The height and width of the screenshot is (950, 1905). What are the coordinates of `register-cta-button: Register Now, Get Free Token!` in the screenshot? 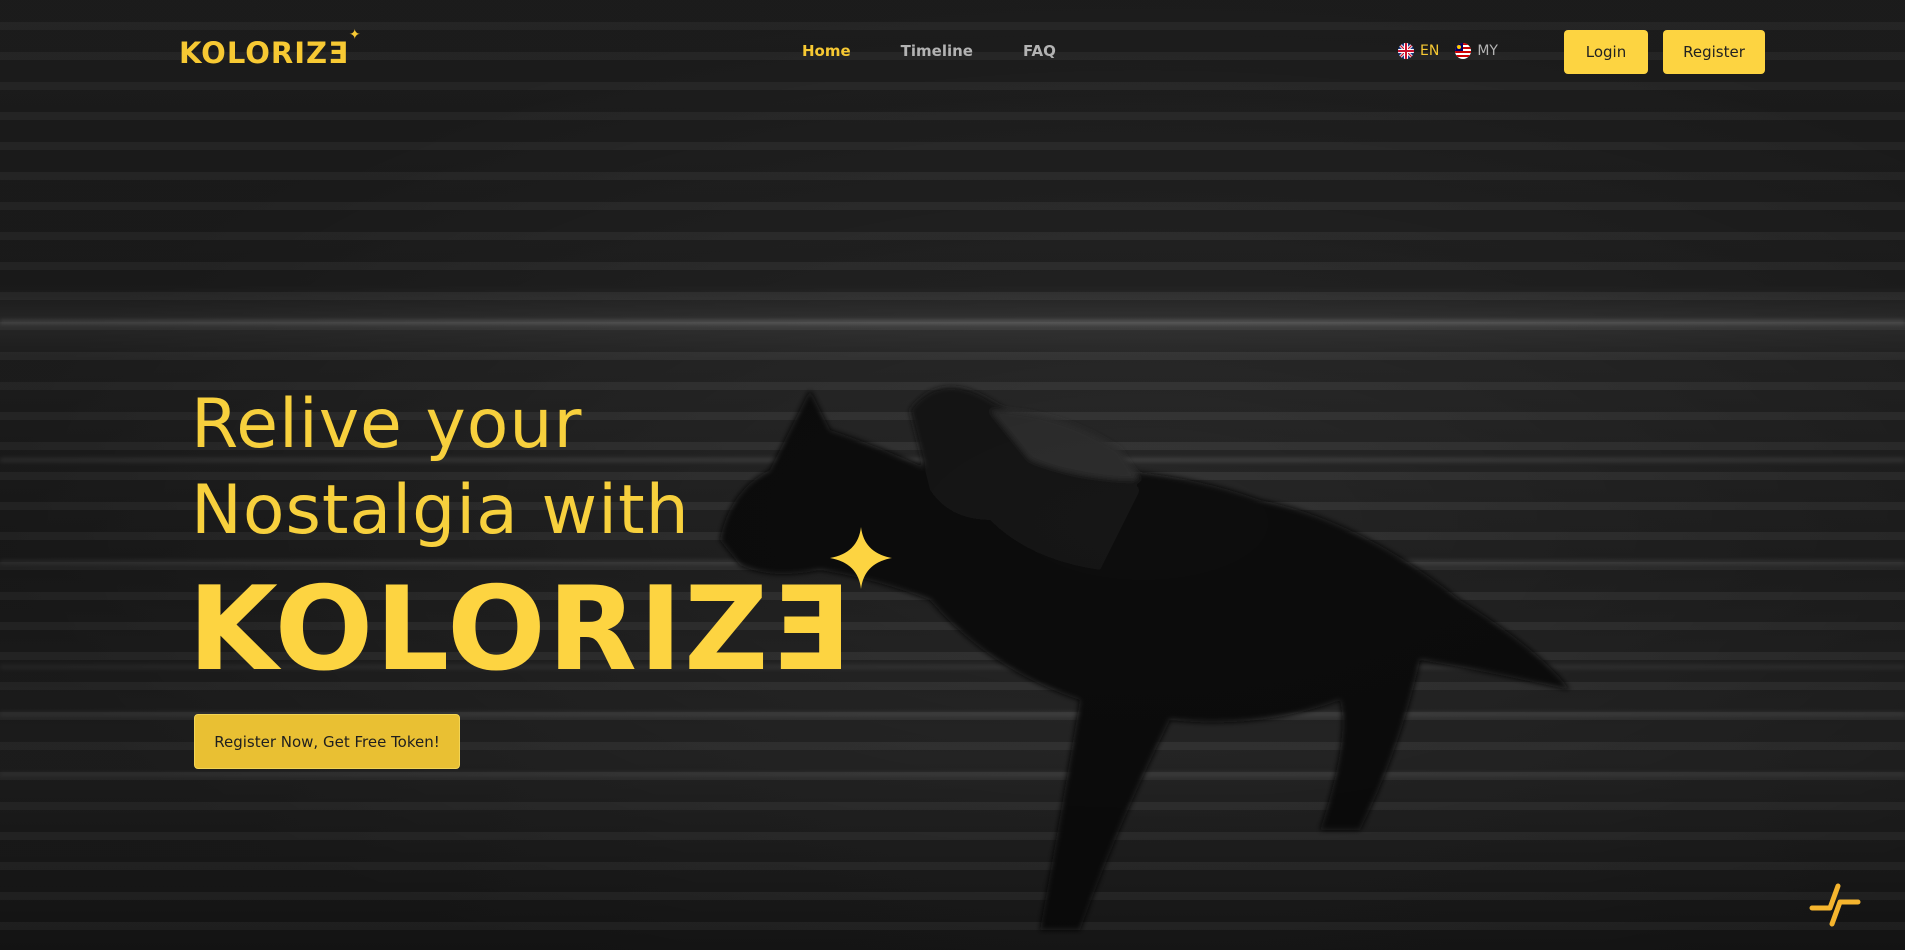 It's located at (327, 741).